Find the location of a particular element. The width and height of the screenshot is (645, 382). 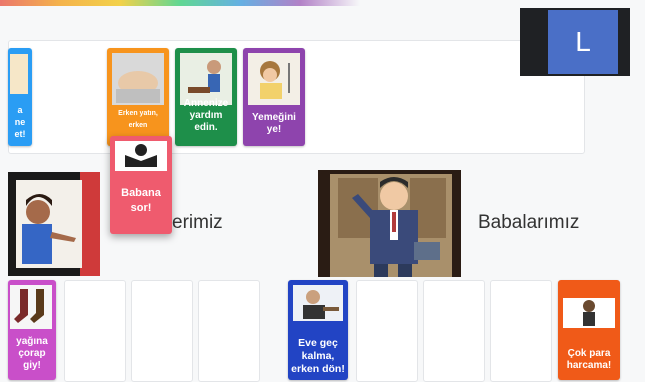

card-blue-partial: a ne et! is located at coordinates (20, 97).